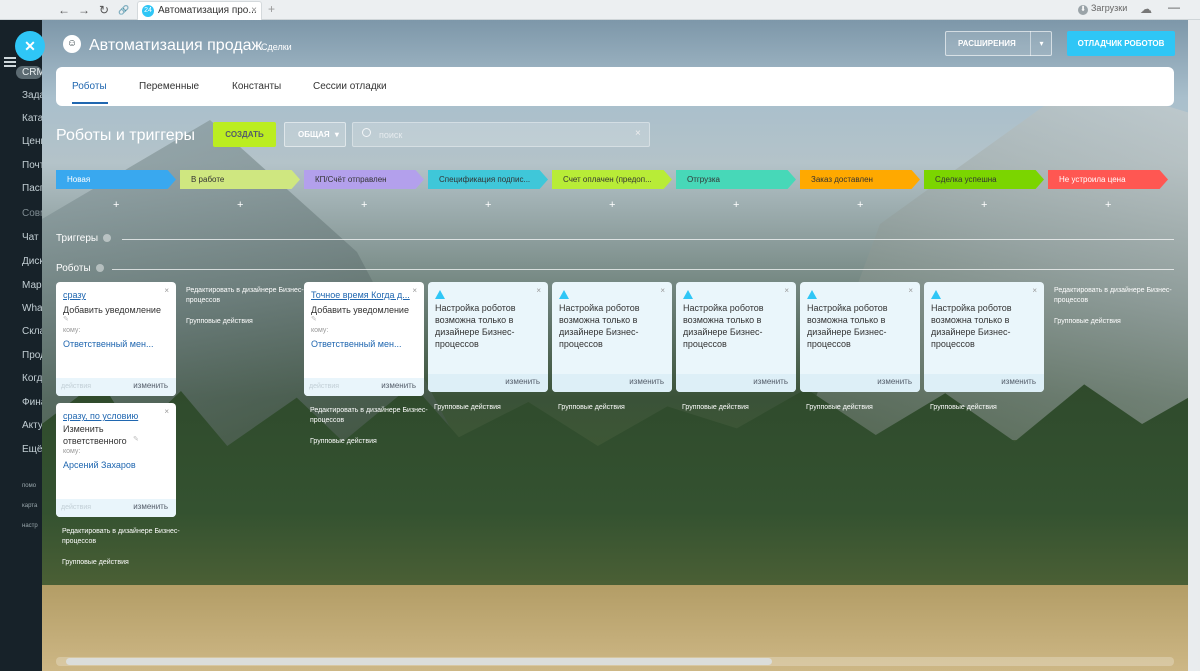  What do you see at coordinates (32, 261) in the screenshot?
I see `sidebar-item-disk: Диск` at bounding box center [32, 261].